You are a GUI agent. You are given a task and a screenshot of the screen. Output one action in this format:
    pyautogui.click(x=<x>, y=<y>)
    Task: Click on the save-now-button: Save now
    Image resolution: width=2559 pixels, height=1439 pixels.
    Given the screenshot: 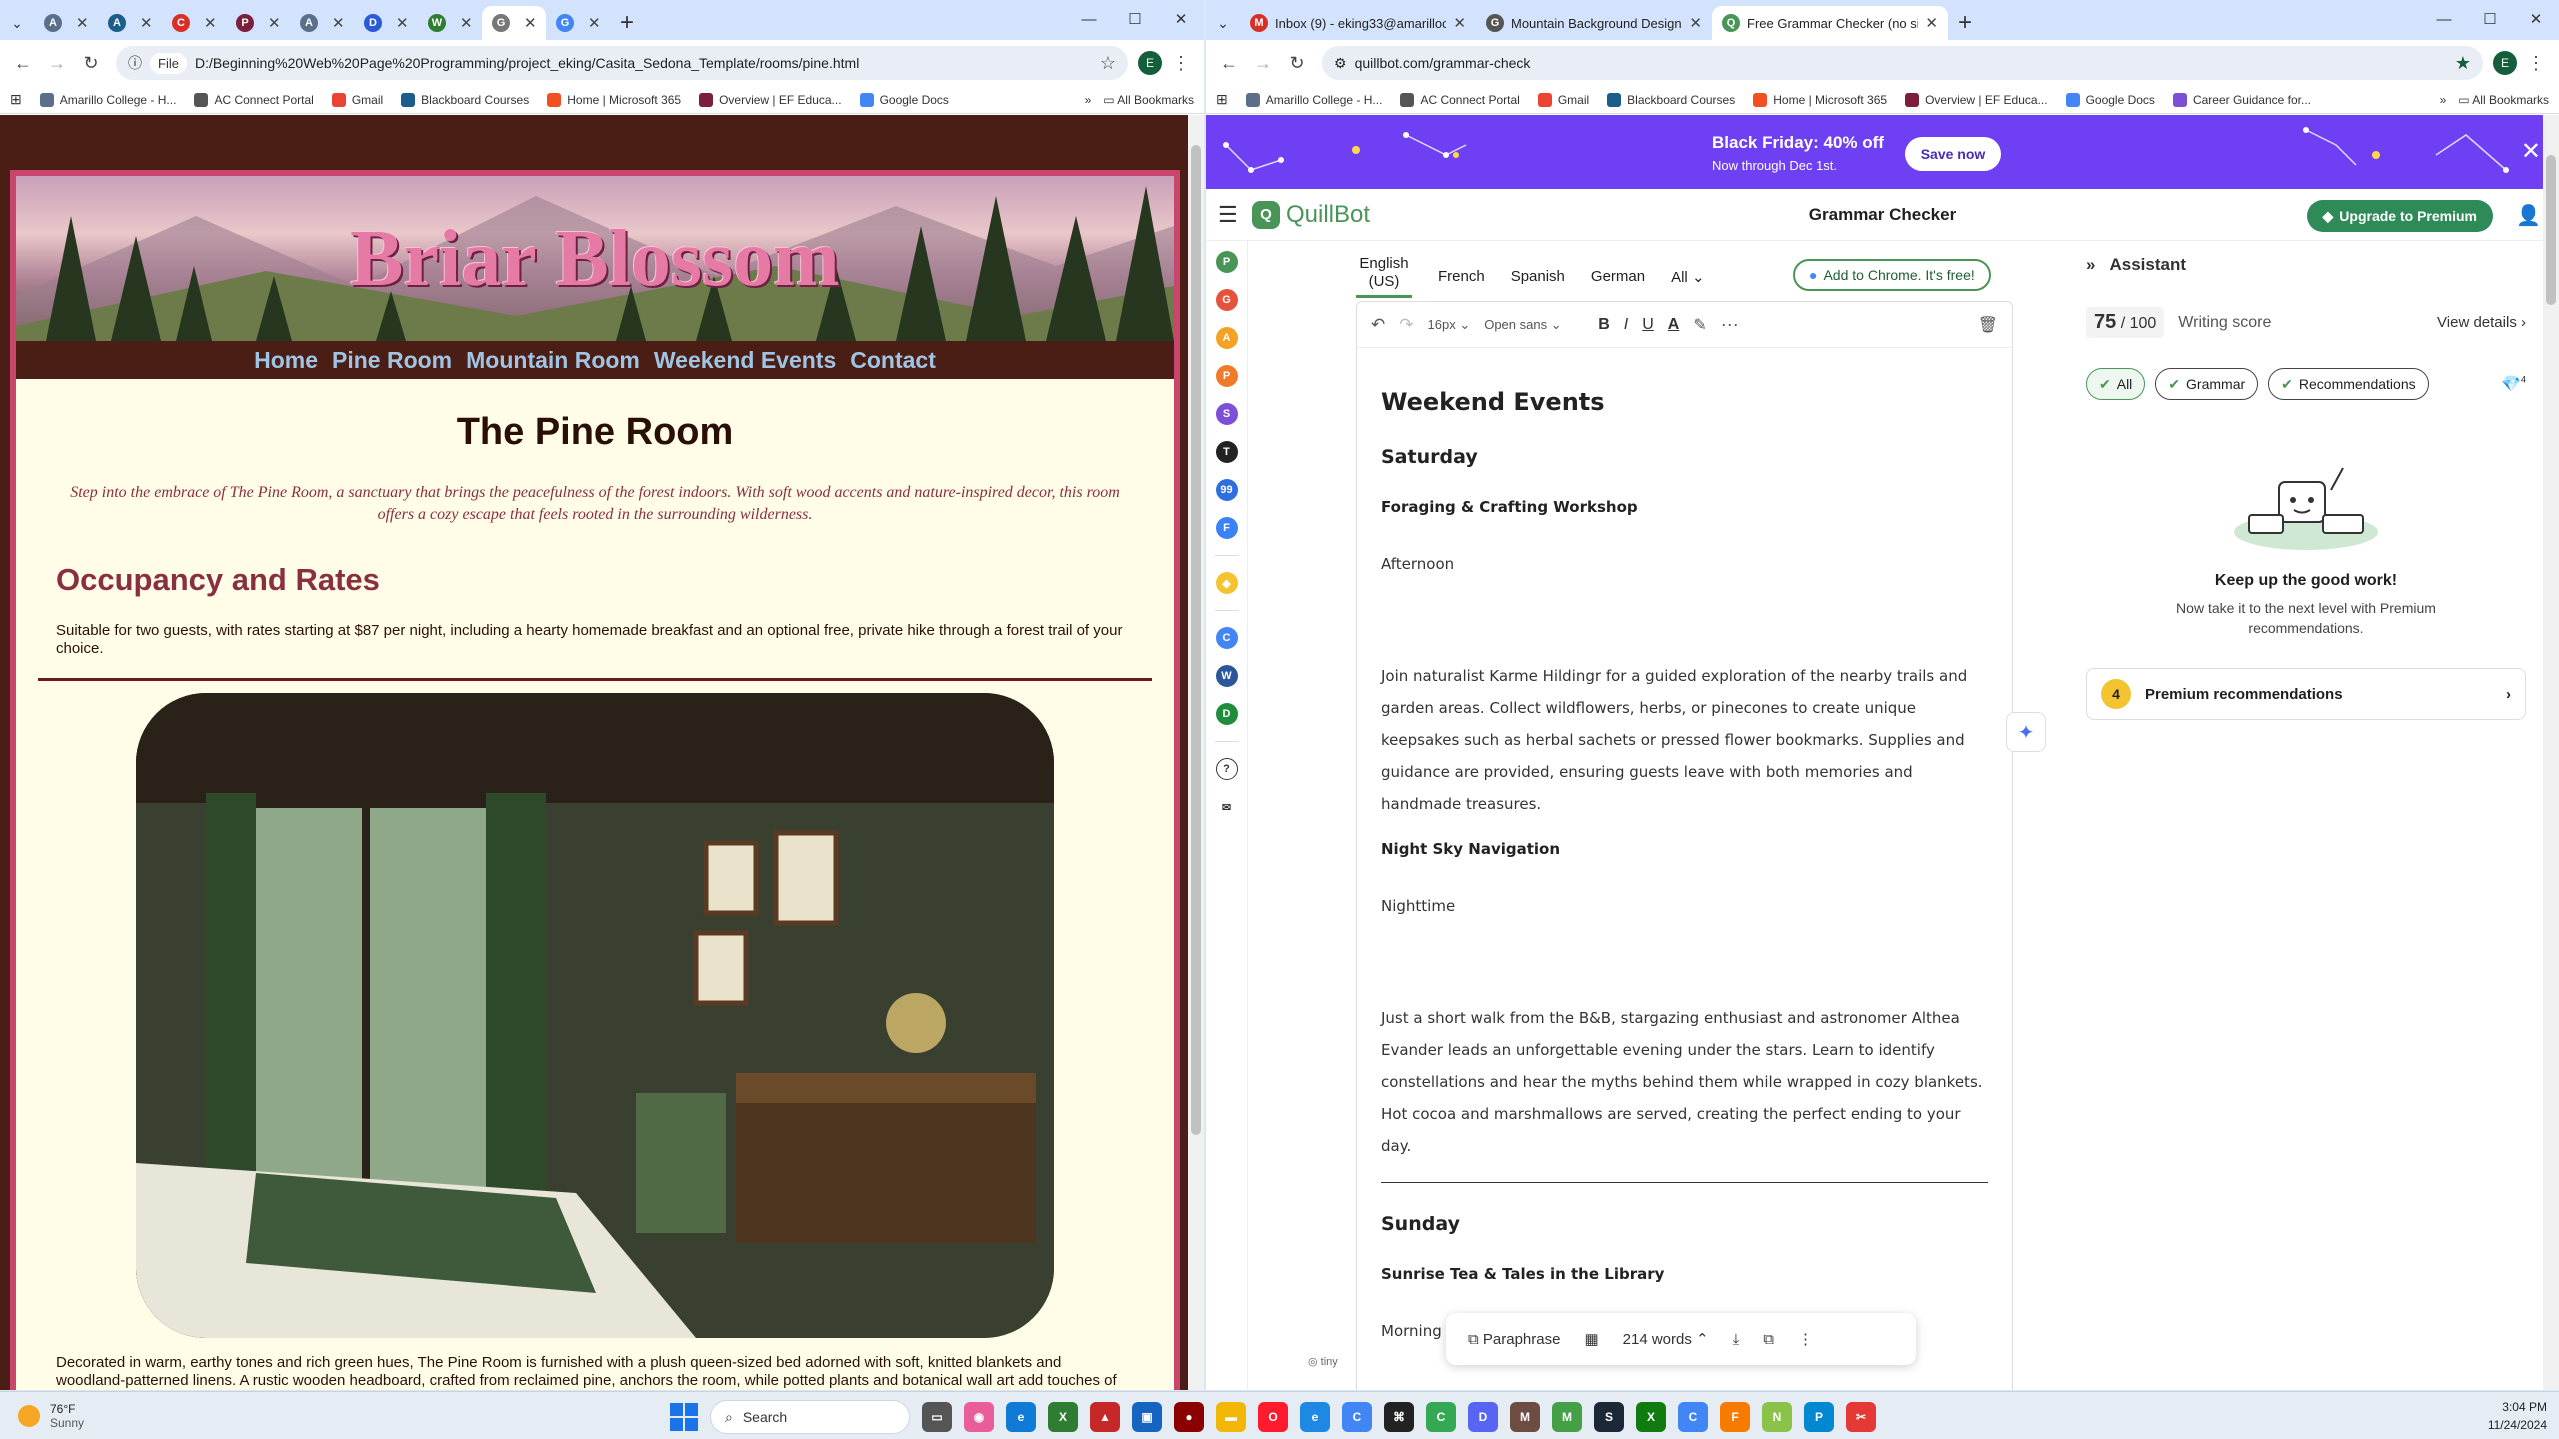 What is the action you would take?
    pyautogui.click(x=1953, y=154)
    